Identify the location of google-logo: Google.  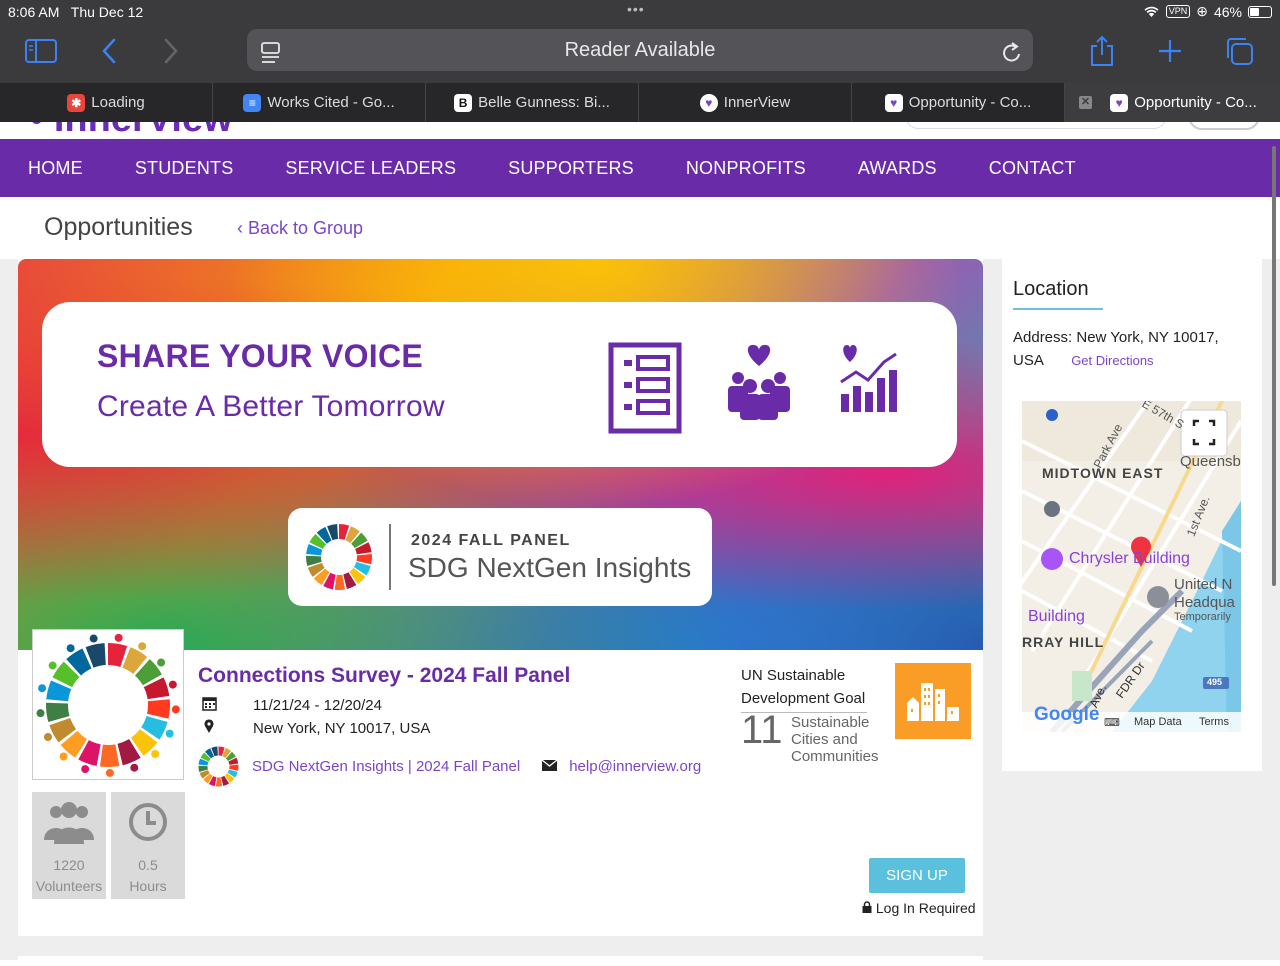
(1067, 714).